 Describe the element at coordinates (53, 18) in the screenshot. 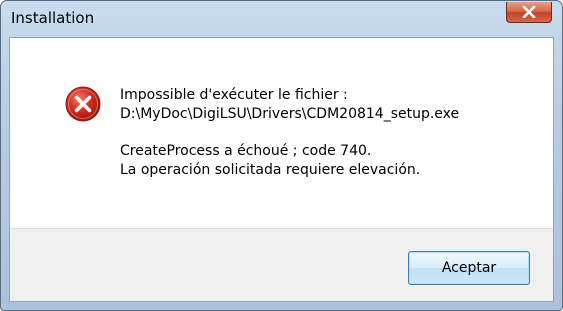

I see `window-title: Installation` at that location.